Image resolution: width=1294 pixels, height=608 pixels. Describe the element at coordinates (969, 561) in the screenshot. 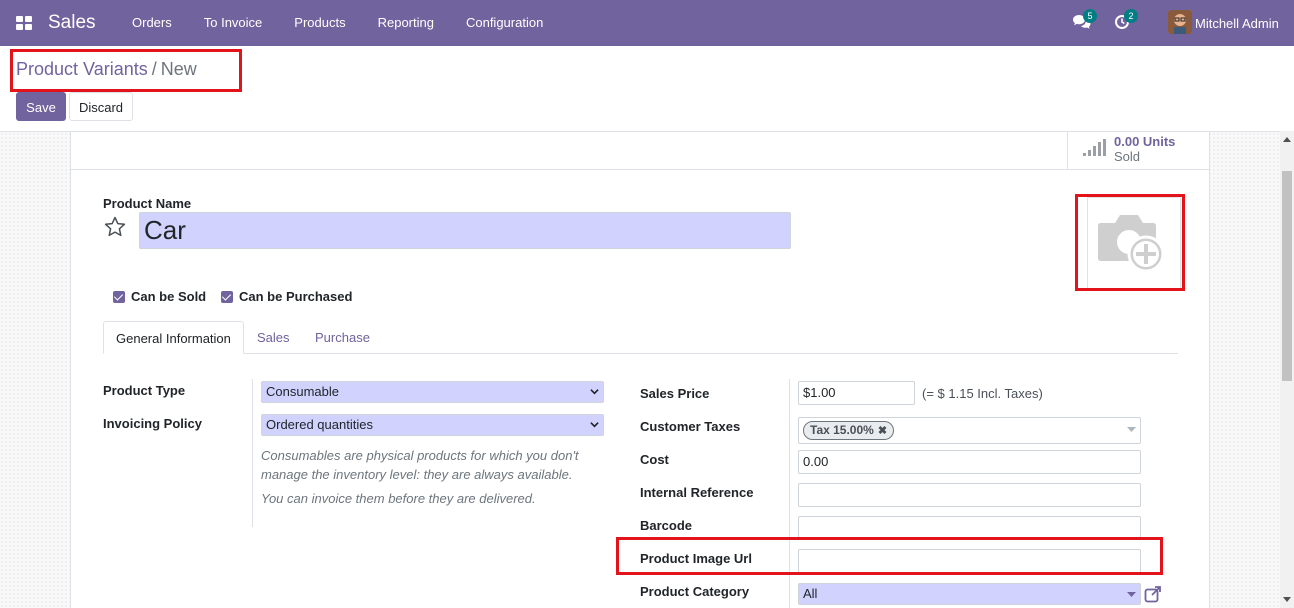

I see `product-image-url-input` at that location.